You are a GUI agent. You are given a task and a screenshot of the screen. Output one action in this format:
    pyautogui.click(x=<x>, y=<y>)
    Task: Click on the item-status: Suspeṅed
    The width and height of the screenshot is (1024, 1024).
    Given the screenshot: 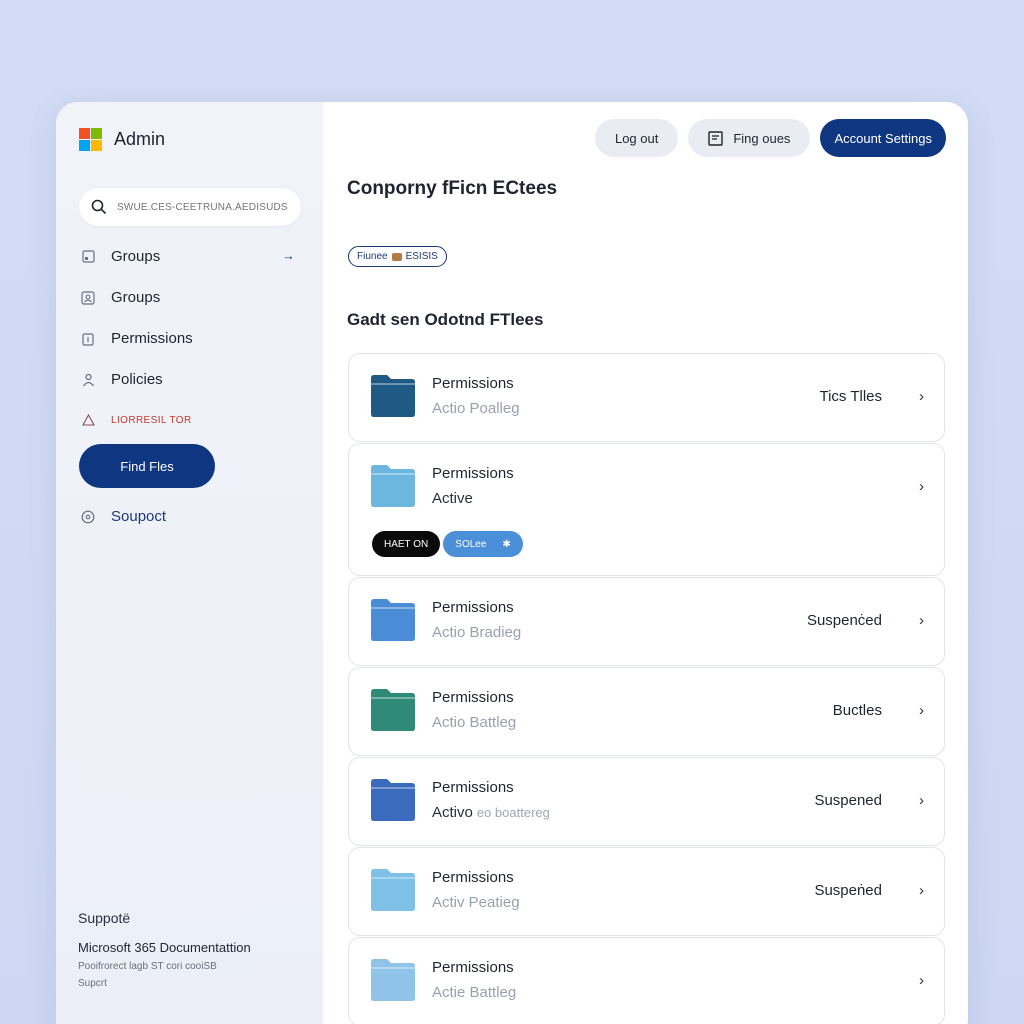 What is the action you would take?
    pyautogui.click(x=848, y=890)
    